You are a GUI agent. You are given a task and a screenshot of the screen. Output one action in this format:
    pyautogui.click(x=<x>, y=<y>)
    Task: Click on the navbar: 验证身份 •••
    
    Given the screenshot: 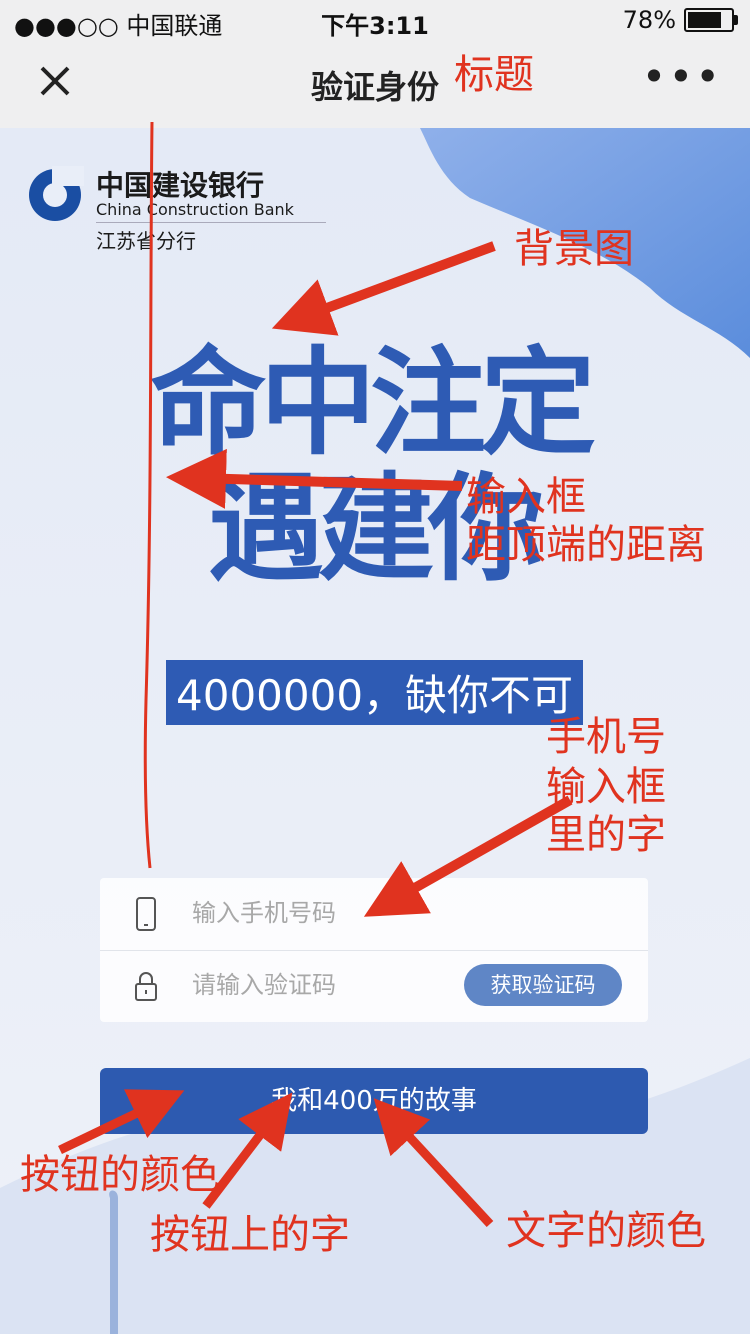 What is the action you would take?
    pyautogui.click(x=375, y=84)
    